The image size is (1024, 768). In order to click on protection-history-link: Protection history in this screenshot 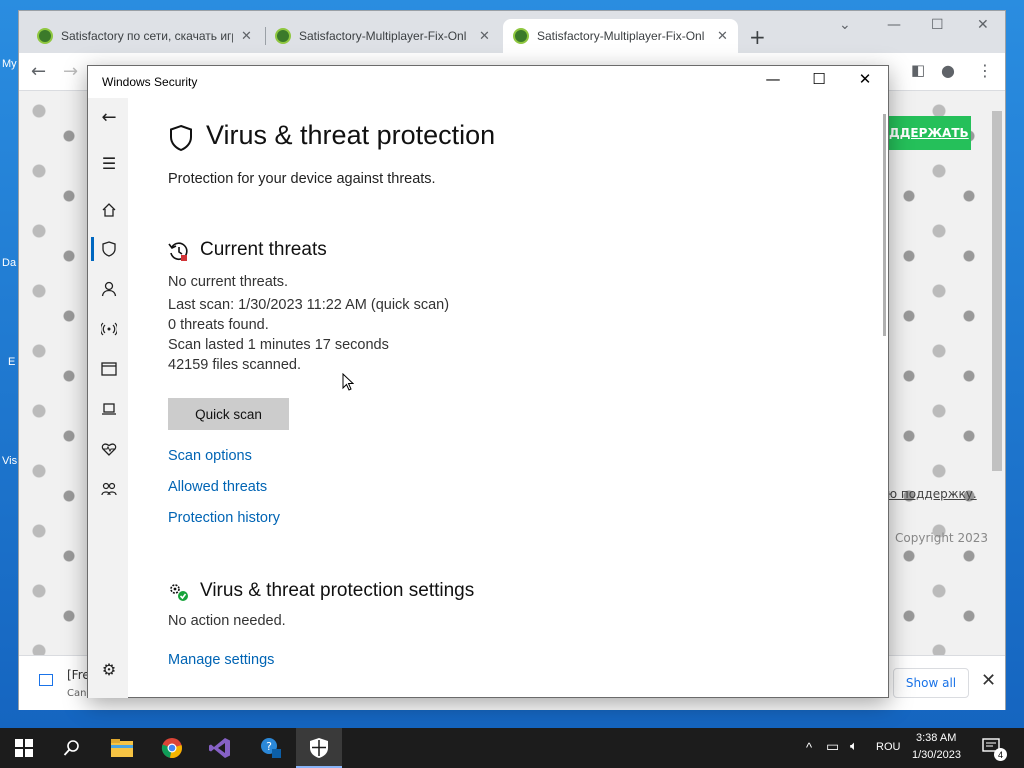, I will do `click(224, 518)`.